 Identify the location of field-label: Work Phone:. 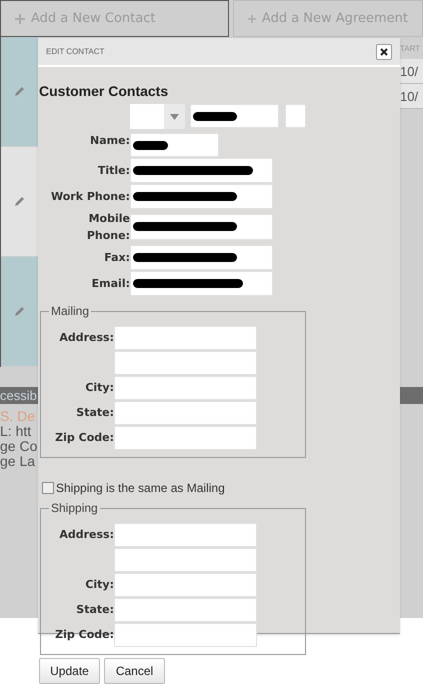
(90, 197).